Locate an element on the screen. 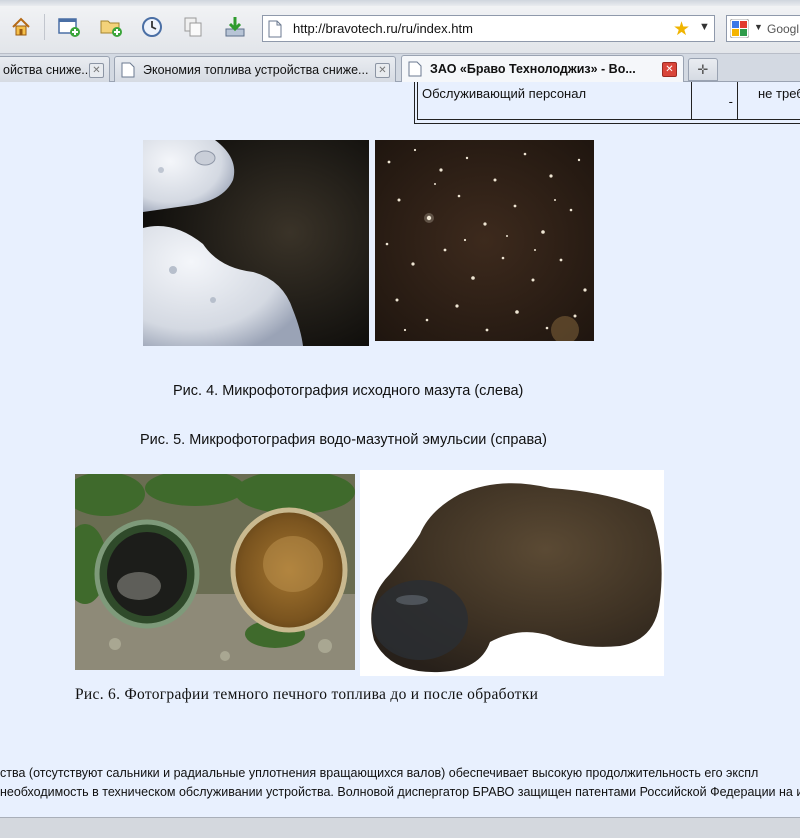  history-button is located at coordinates (152, 27).